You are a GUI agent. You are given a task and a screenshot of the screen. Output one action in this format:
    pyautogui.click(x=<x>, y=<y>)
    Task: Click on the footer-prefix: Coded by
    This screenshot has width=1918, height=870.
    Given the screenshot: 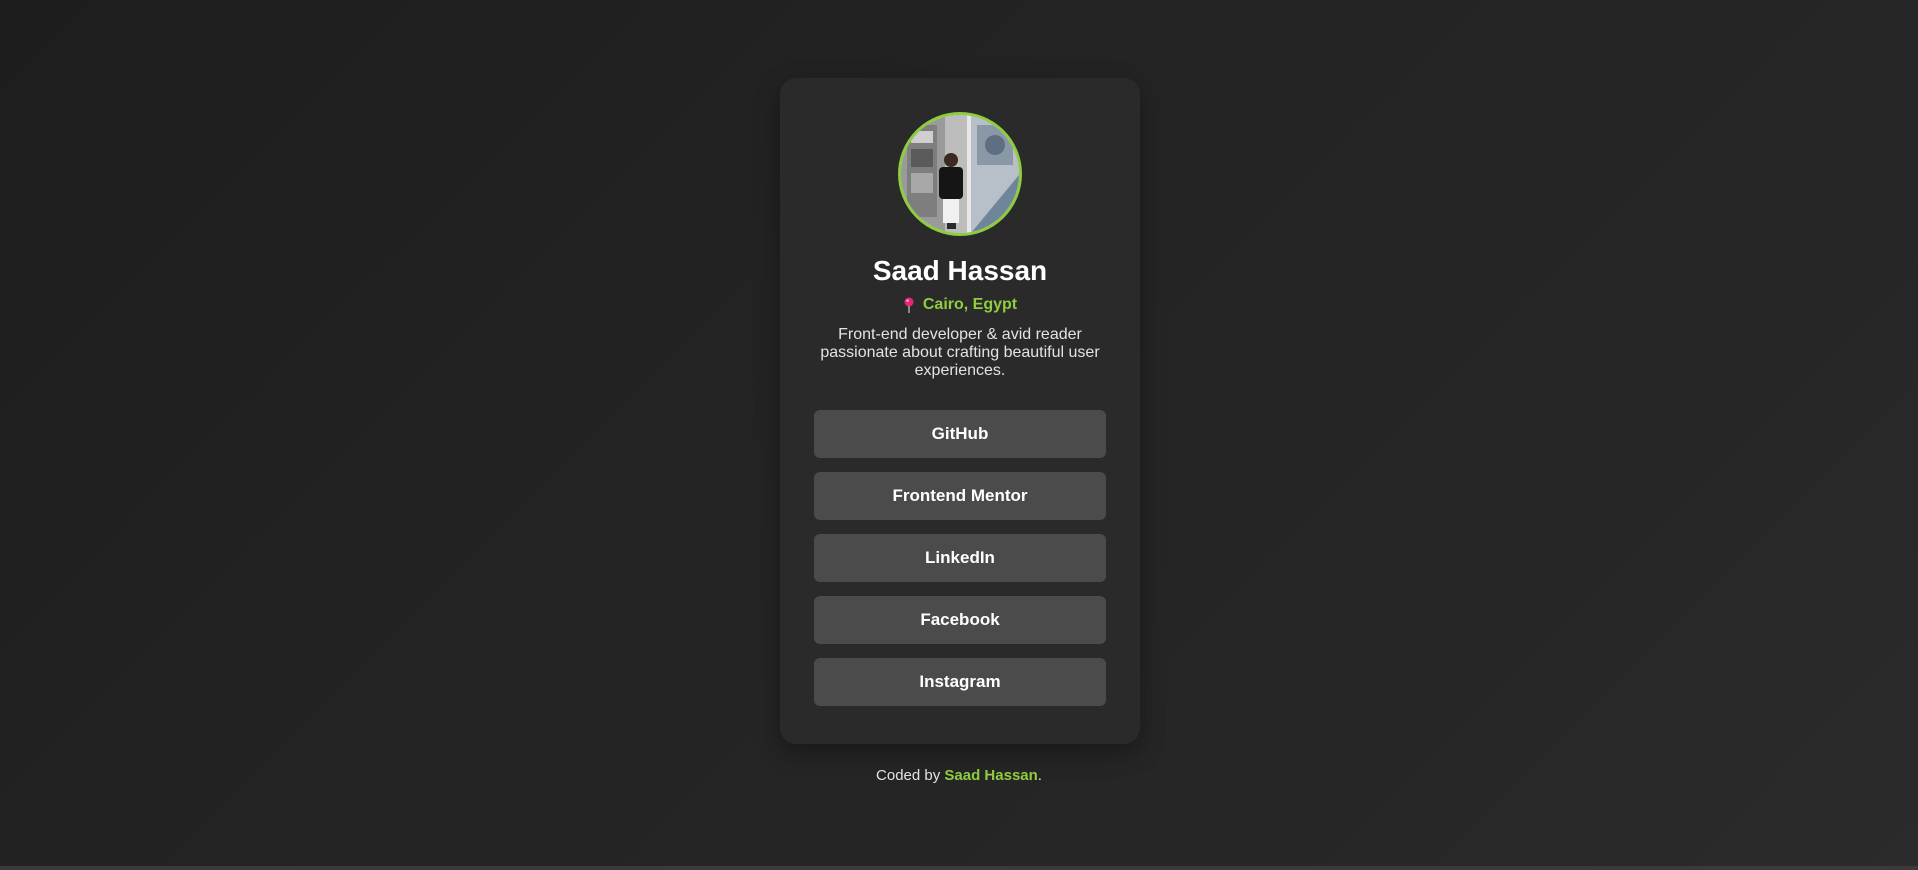 What is the action you would take?
    pyautogui.click(x=910, y=775)
    